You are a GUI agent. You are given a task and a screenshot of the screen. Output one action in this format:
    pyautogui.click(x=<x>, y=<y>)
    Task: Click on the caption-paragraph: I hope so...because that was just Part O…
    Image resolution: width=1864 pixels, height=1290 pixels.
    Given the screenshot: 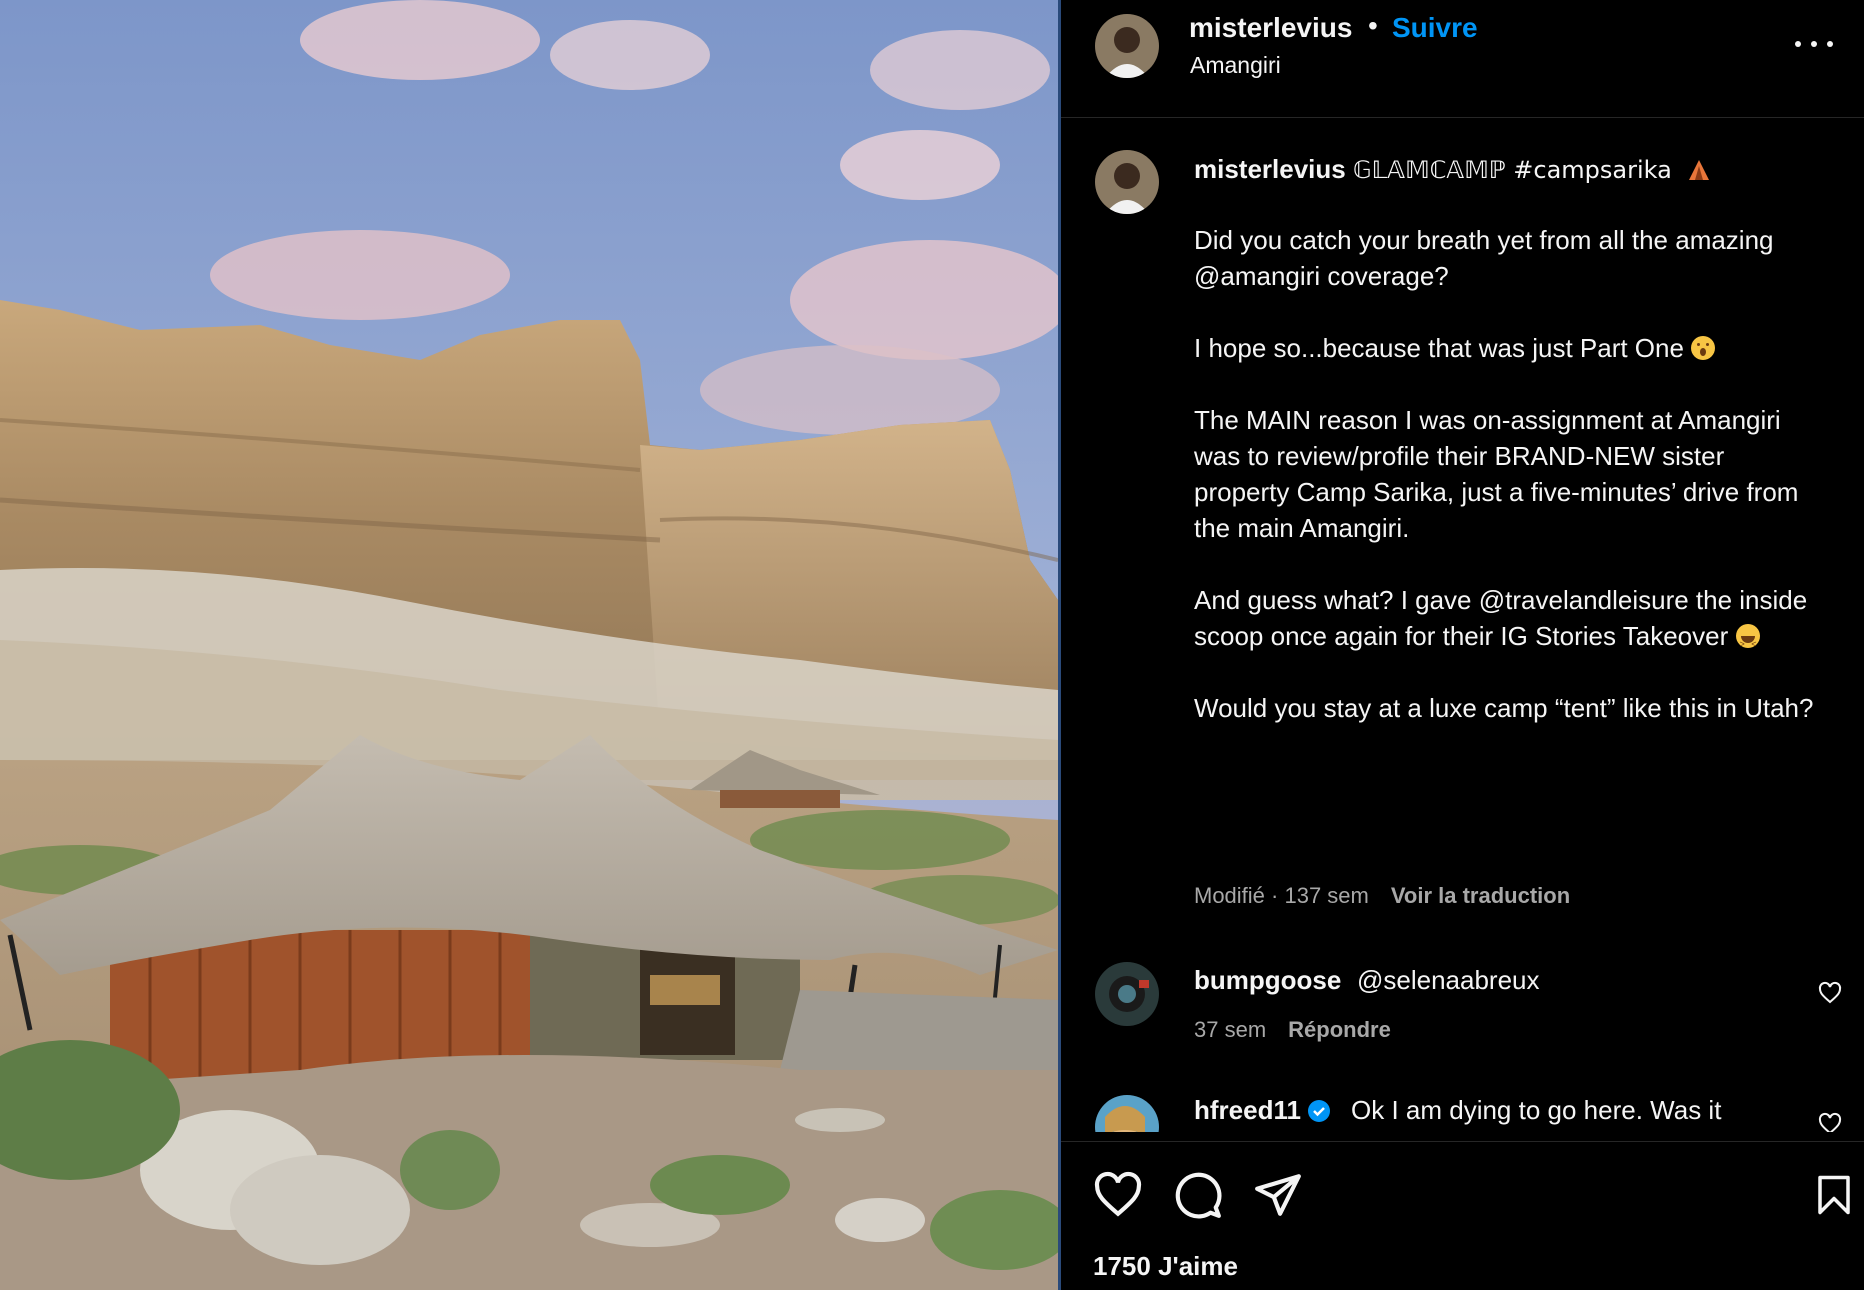 What is the action you would take?
    pyautogui.click(x=1504, y=348)
    